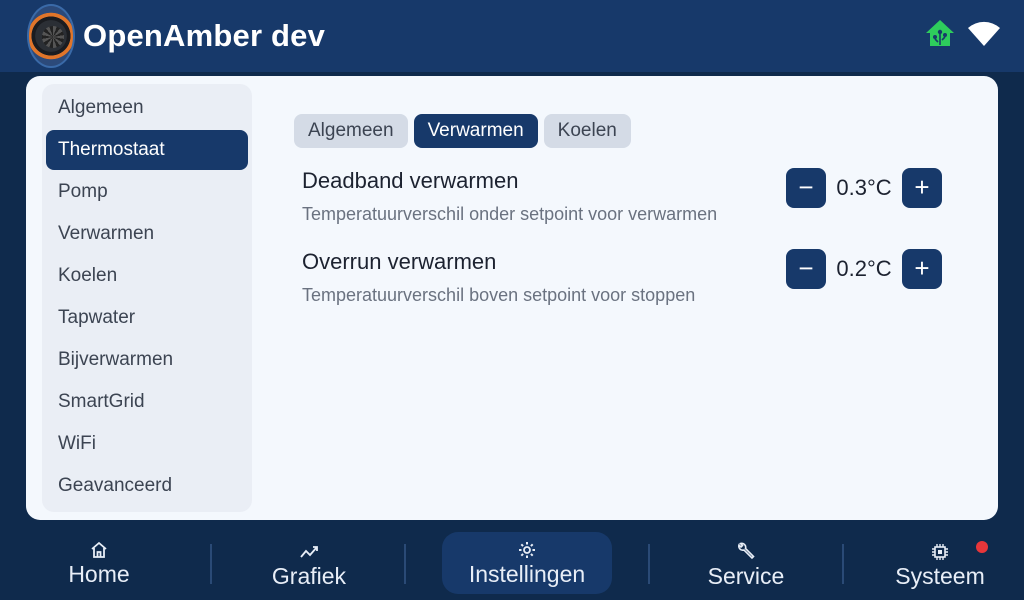 This screenshot has height=600, width=1024. I want to click on wrench-icon, so click(746, 552).